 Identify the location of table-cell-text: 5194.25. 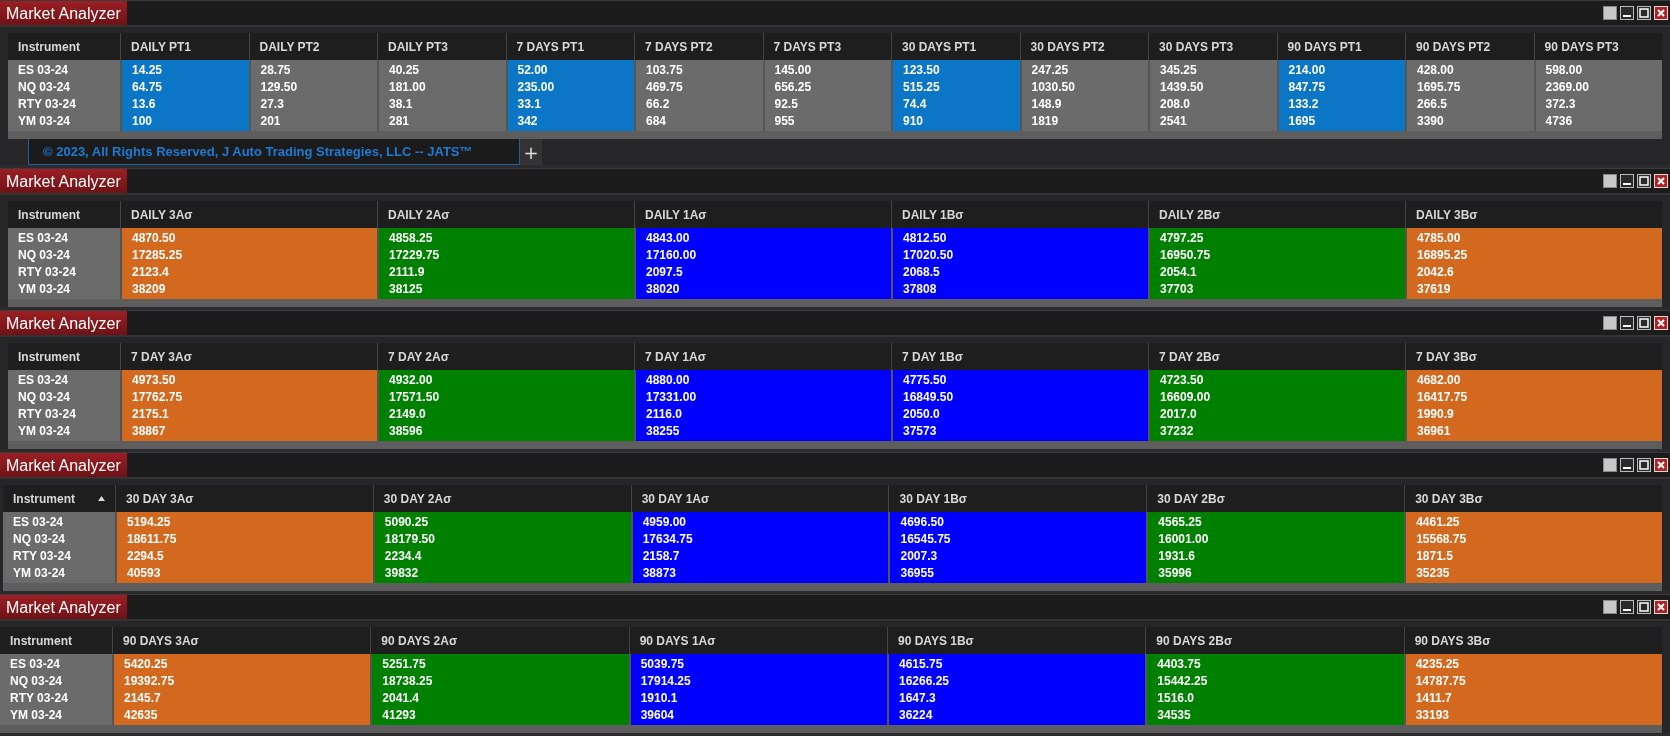
(149, 522).